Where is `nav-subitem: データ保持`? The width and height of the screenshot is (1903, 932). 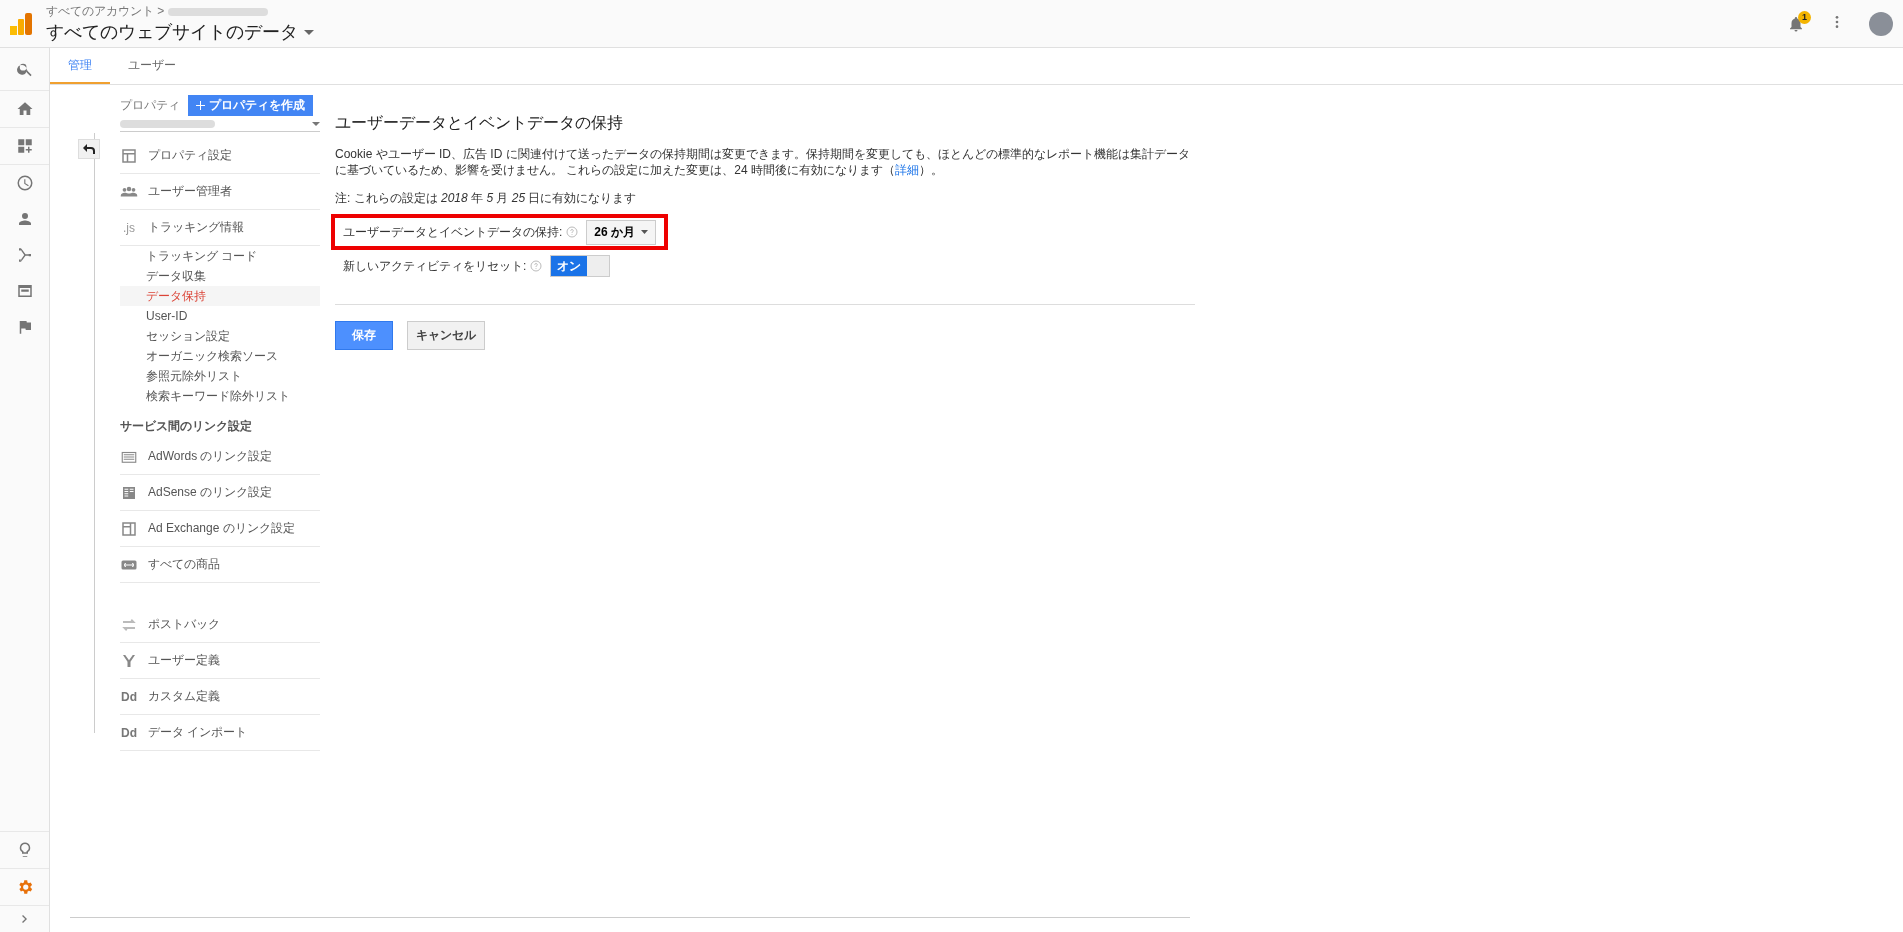
nav-subitem: データ保持 is located at coordinates (220, 296).